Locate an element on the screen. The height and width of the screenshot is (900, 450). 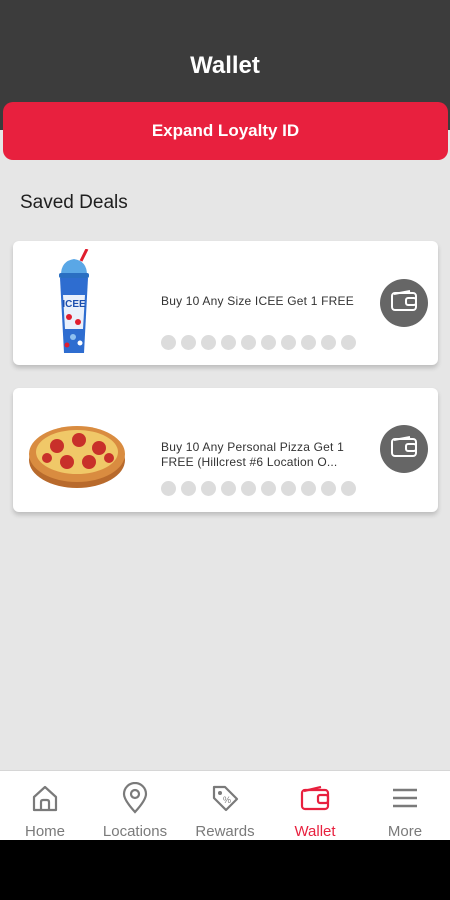
menu-icon is located at coordinates (405, 798).